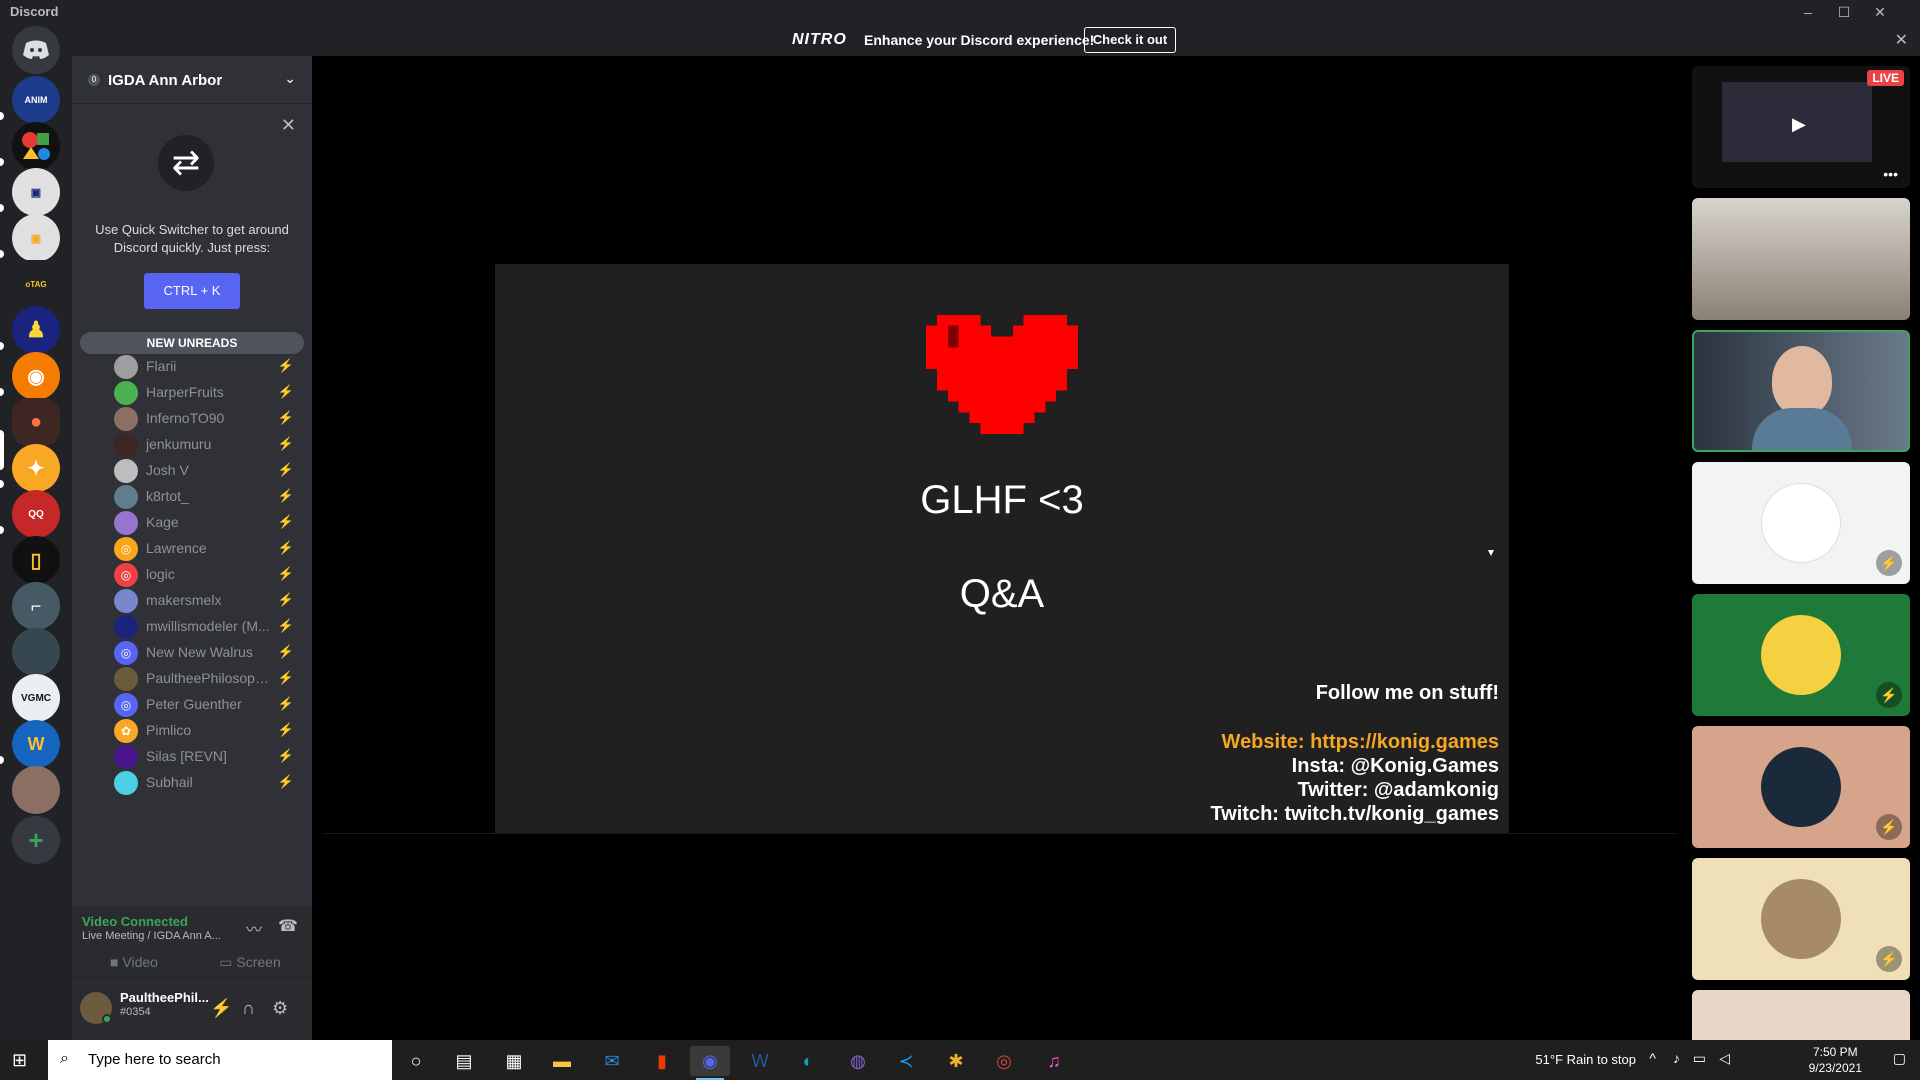 The width and height of the screenshot is (1920, 1080). Describe the element at coordinates (1699, 1058) in the screenshot. I see `network-icon: ▭` at that location.